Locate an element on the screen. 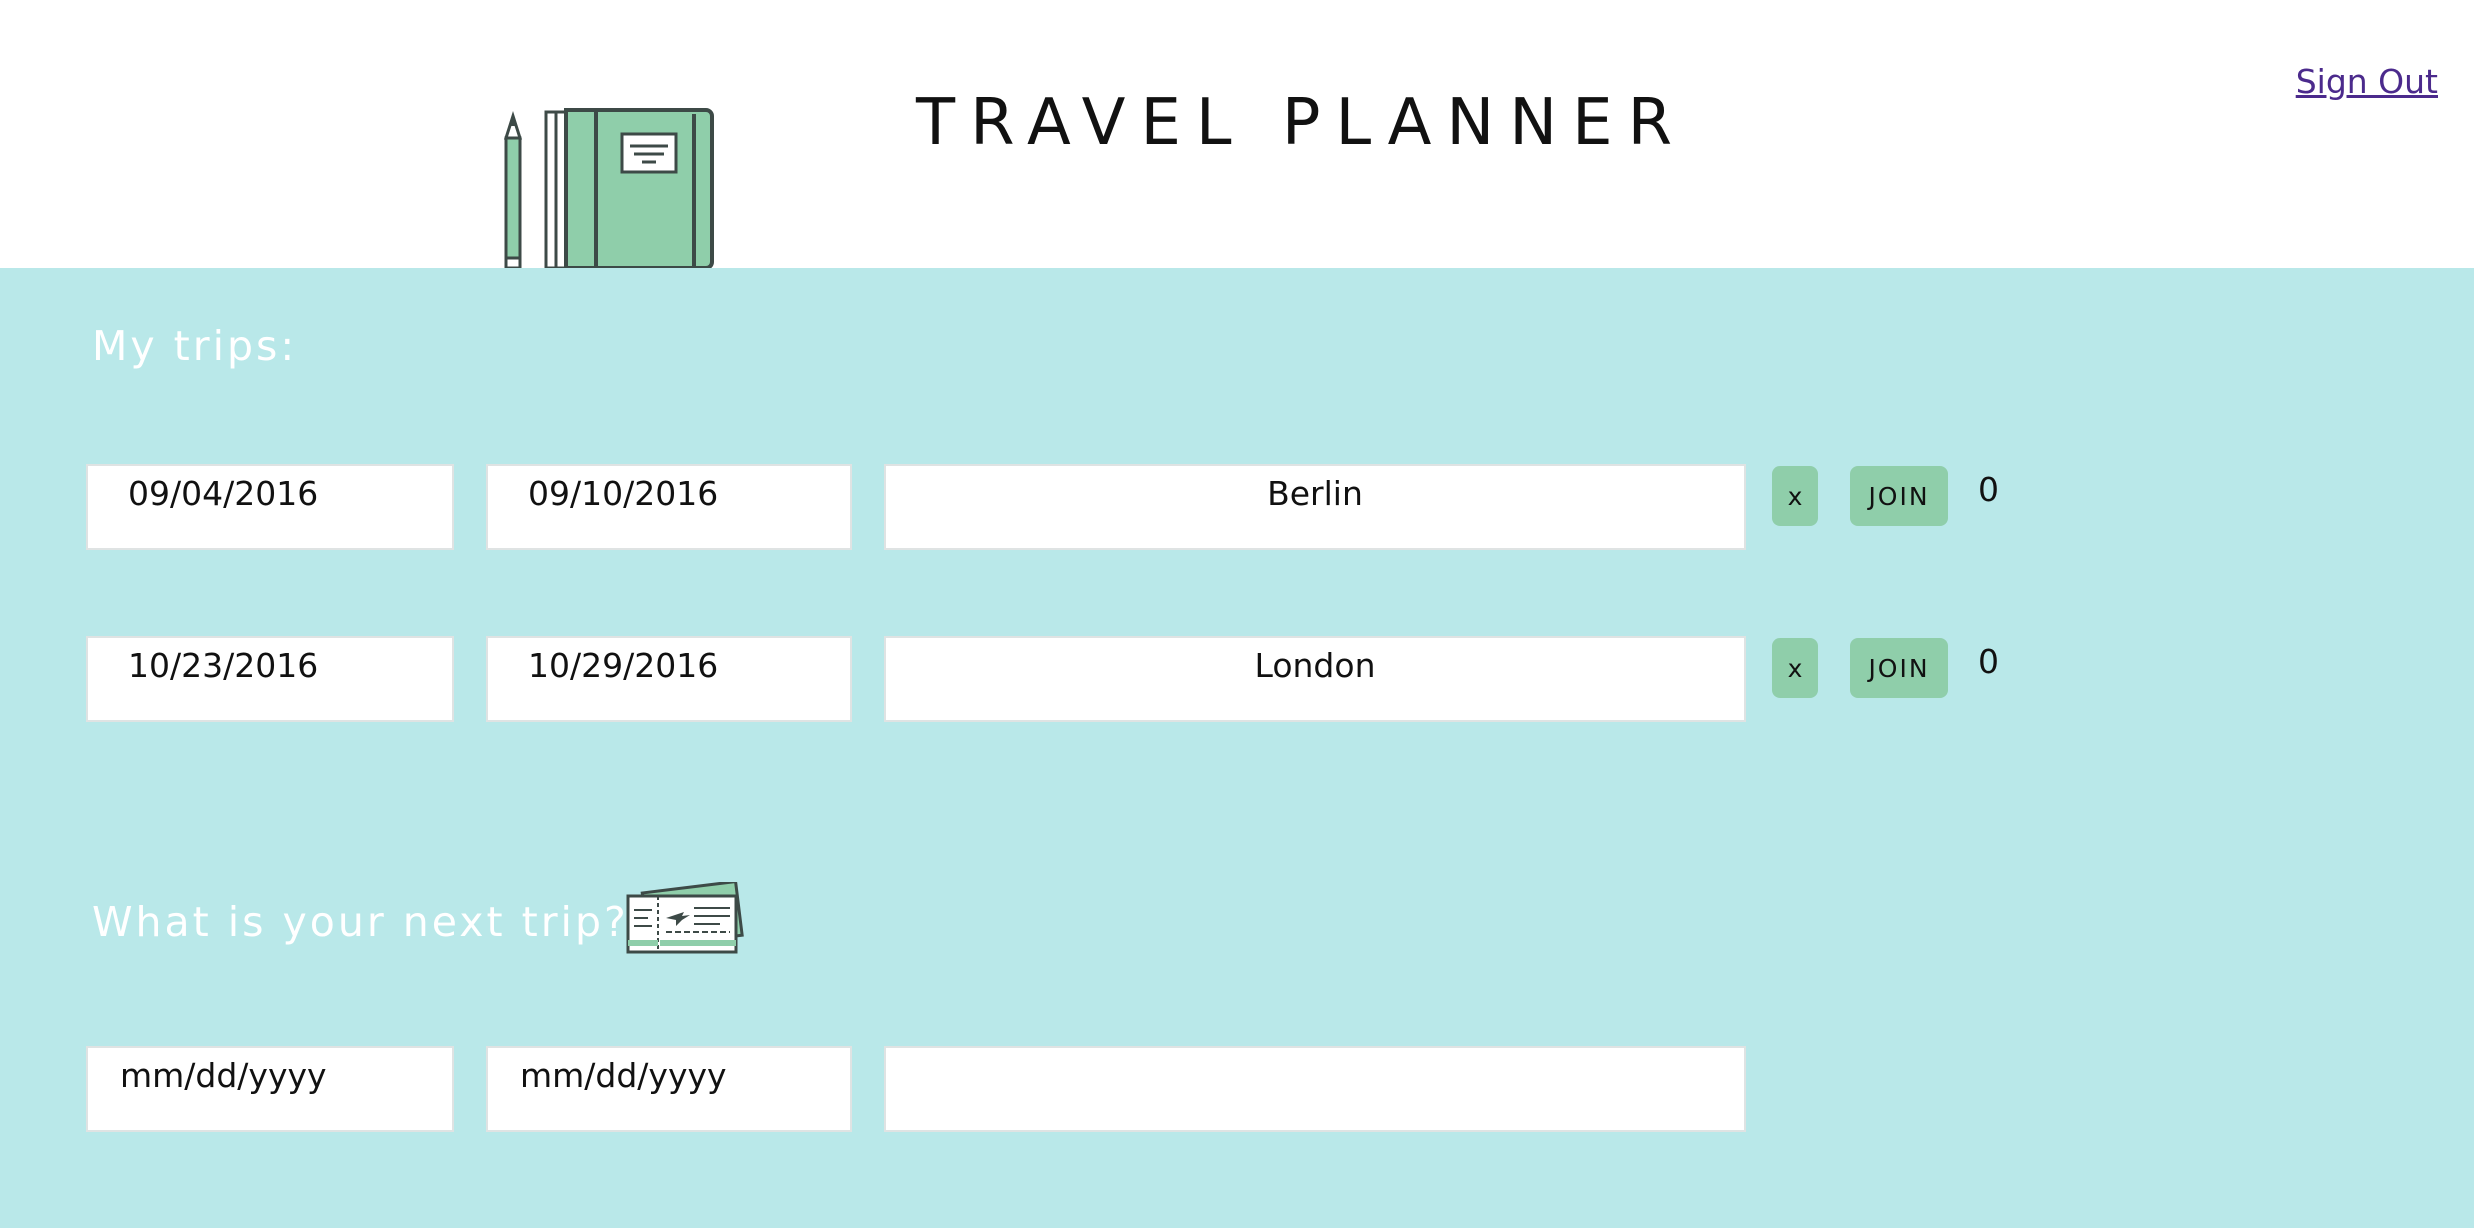  new-trip-start-placeholder: mm/dd/yyyy is located at coordinates (223, 1075).